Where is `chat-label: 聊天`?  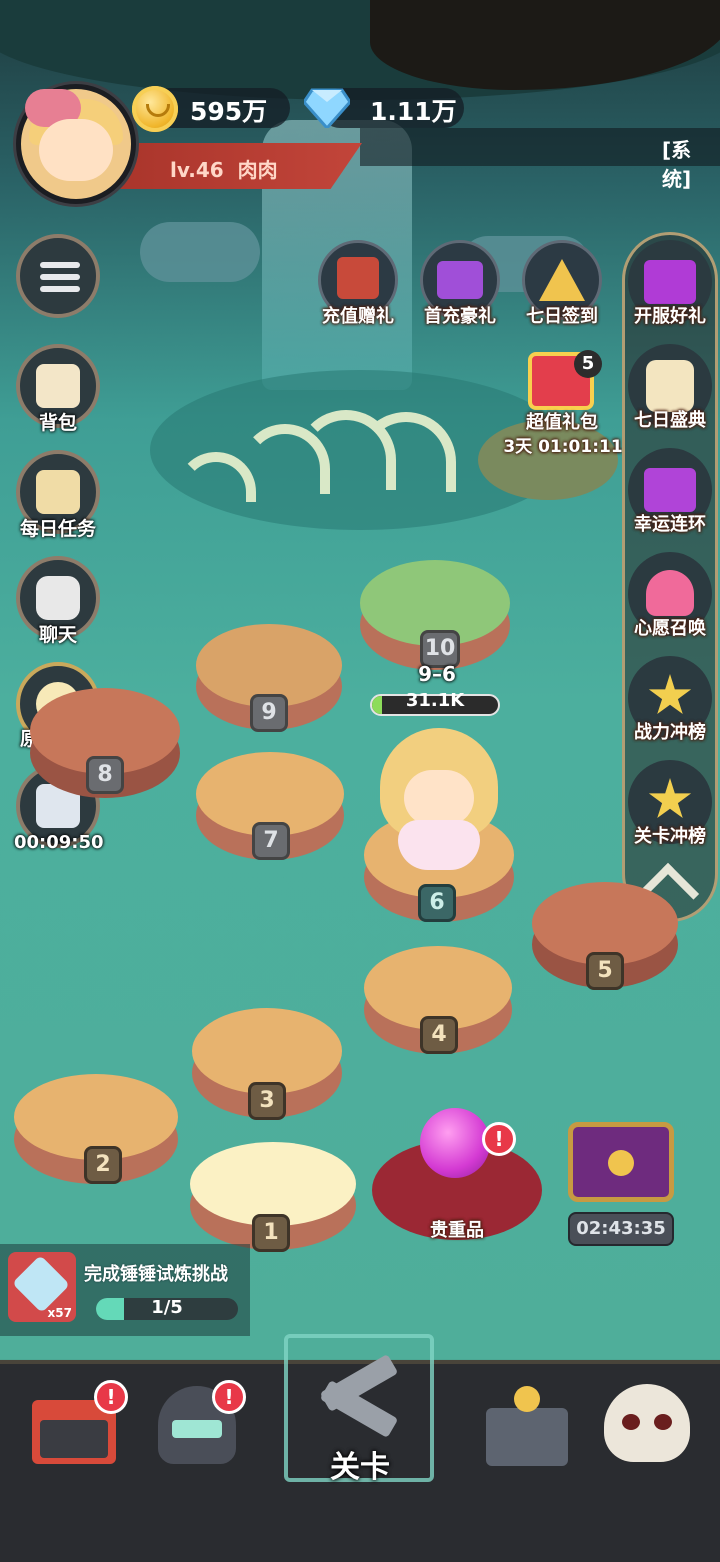 chat-label: 聊天 is located at coordinates (57, 635).